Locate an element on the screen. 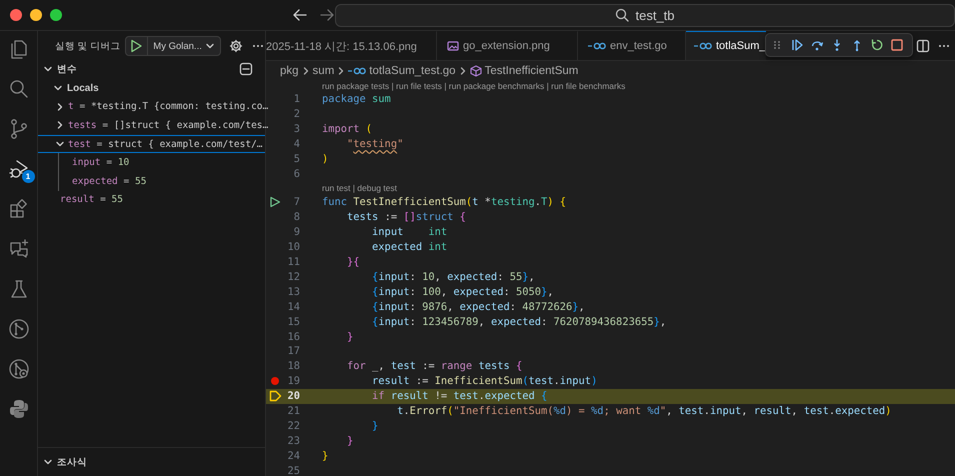 This screenshot has width=955, height=476. breadcrumb-item: TestInefficientSum is located at coordinates (531, 70).